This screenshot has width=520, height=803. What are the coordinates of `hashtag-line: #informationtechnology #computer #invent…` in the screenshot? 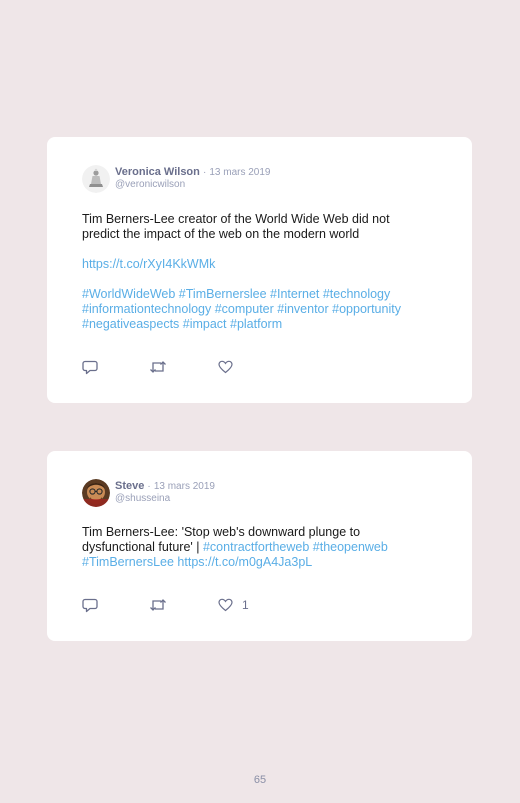 It's located at (241, 309).